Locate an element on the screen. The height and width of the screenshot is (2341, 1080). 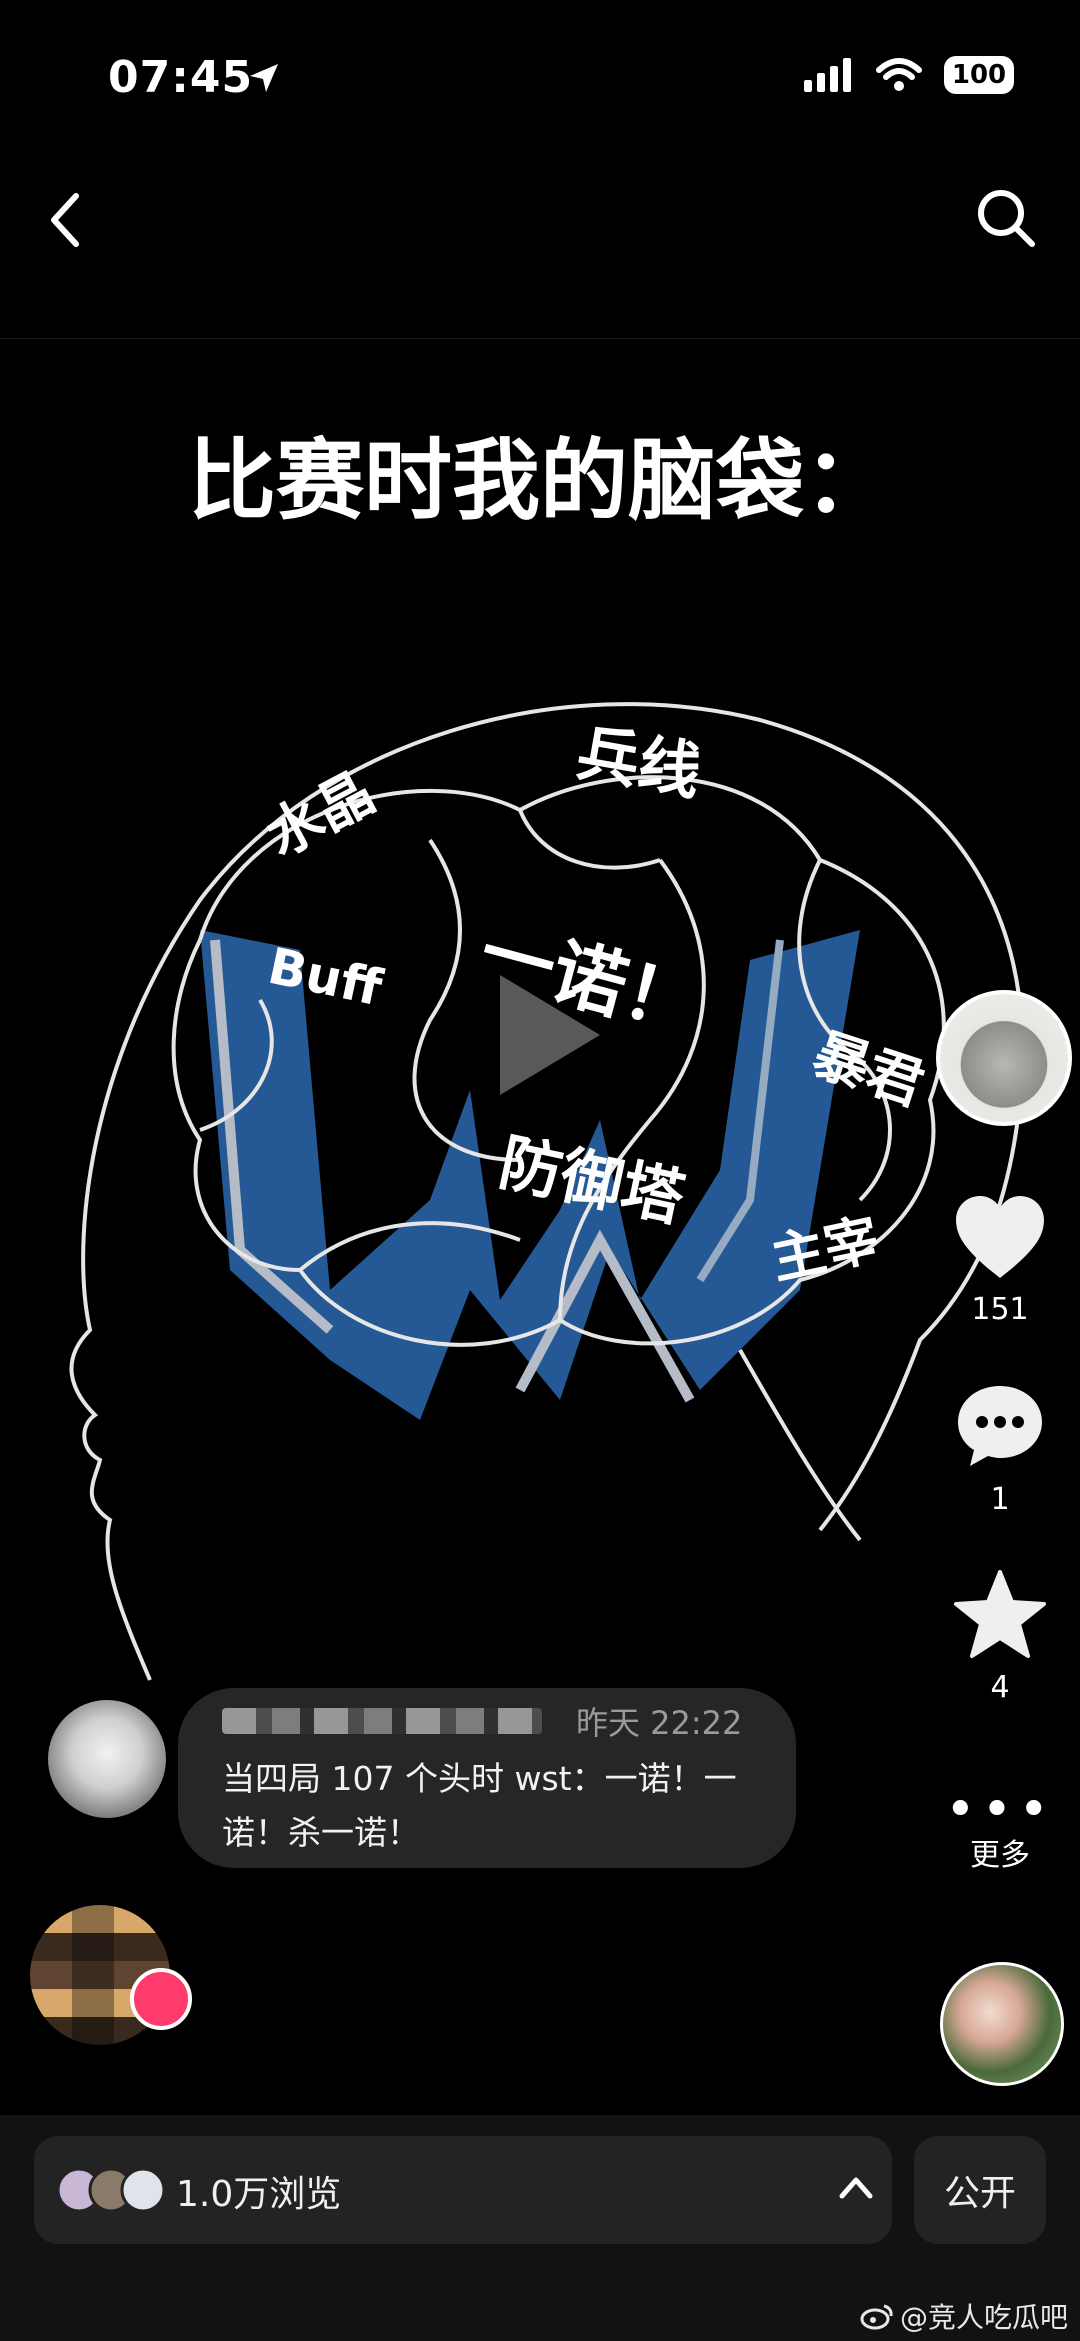
status-icons: 100 is located at coordinates (898, 75).